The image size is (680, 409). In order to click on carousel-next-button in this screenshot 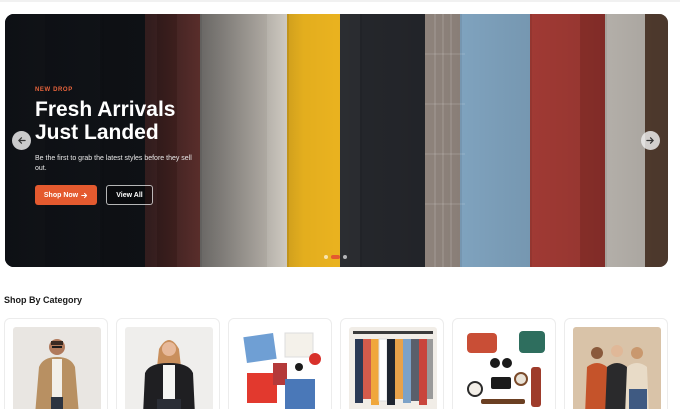, I will do `click(650, 140)`.